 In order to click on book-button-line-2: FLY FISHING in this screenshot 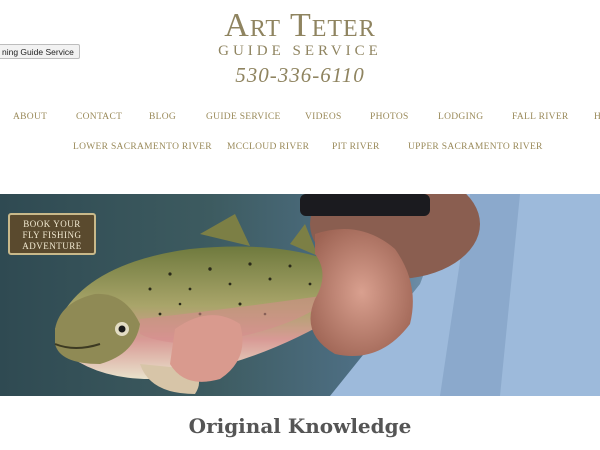, I will do `click(52, 235)`.